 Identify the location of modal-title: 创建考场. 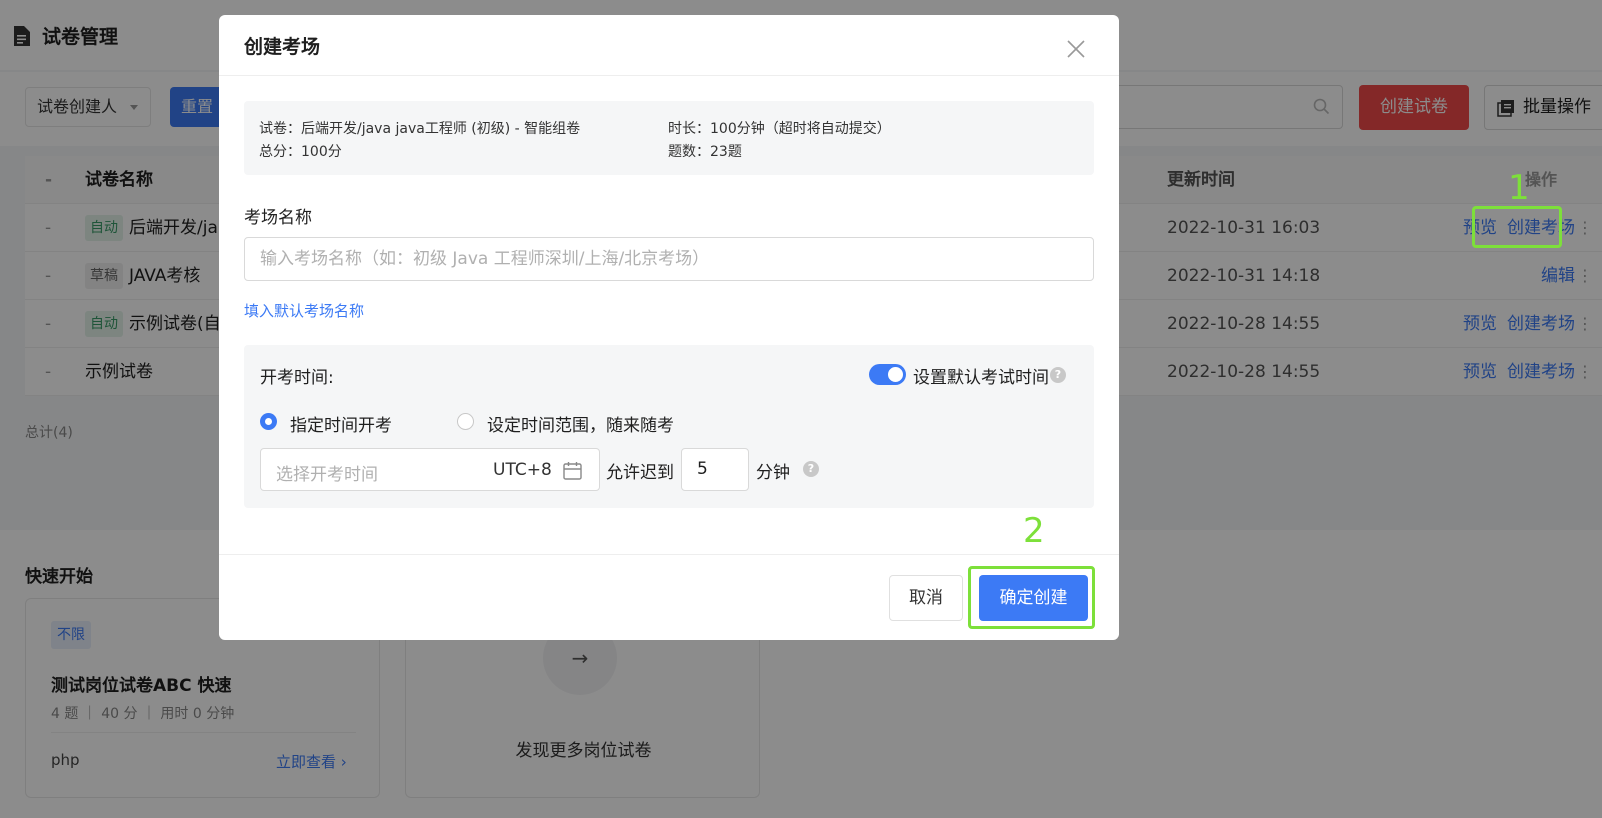
(282, 47).